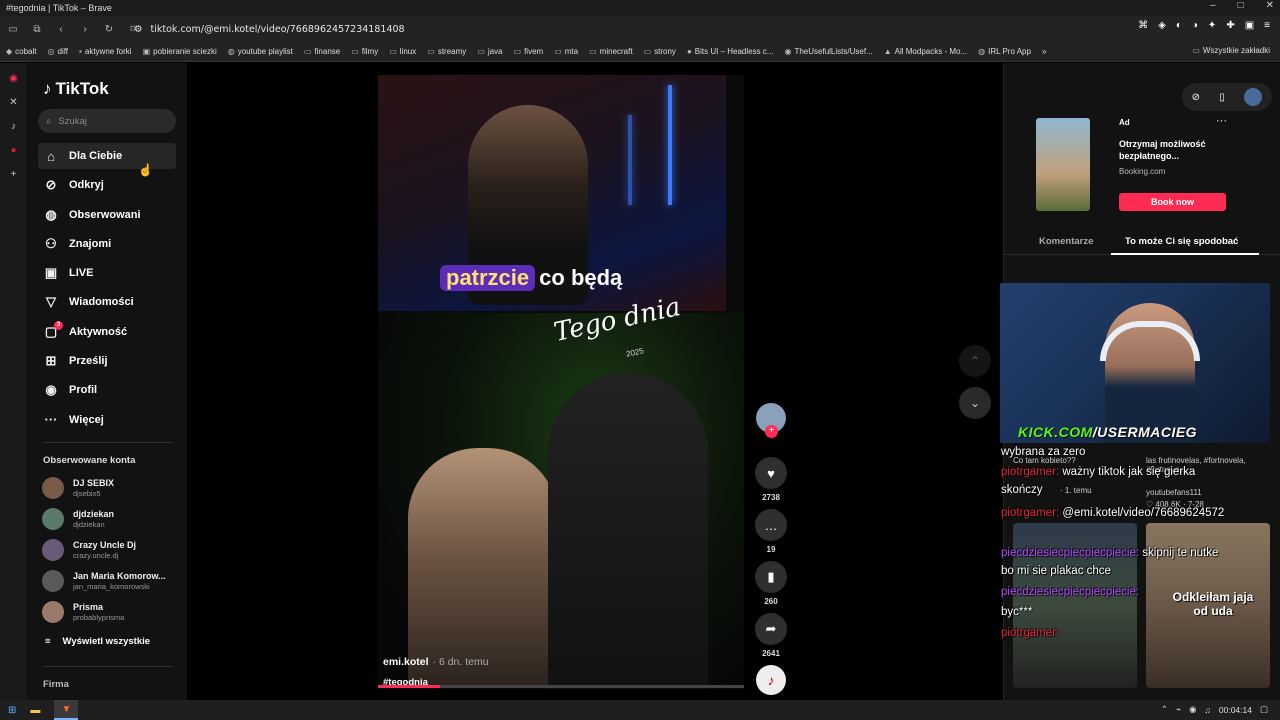  What do you see at coordinates (1172, 202) in the screenshot?
I see `ad-cta-button: Book now` at bounding box center [1172, 202].